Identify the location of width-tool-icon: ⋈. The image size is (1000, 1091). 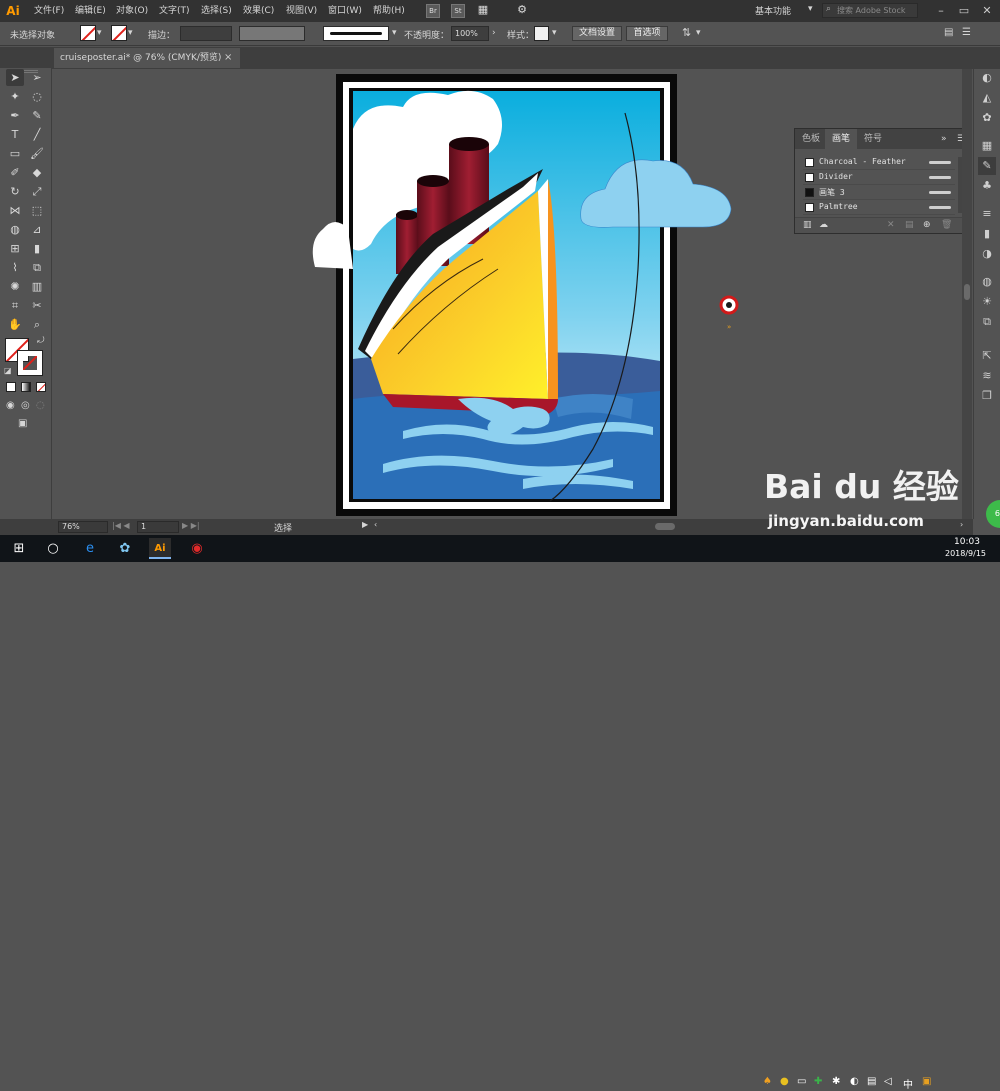
(15, 210).